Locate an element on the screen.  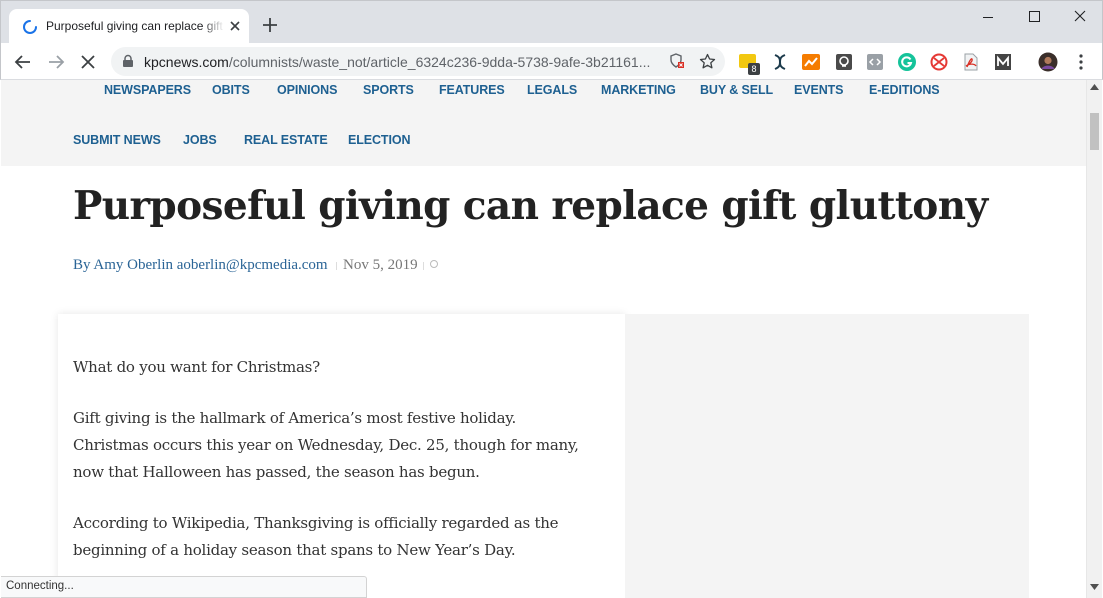
nav-marketing: MARKETING is located at coordinates (638, 90).